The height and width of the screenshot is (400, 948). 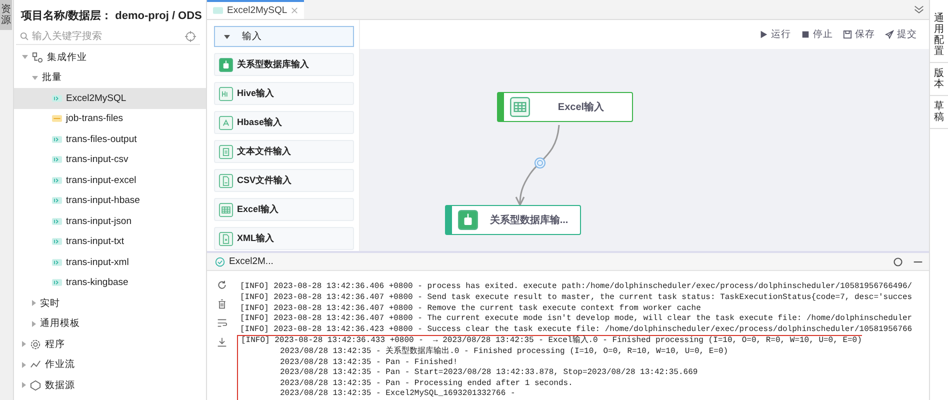 What do you see at coordinates (939, 79) in the screenshot?
I see `side-tab: 版本` at bounding box center [939, 79].